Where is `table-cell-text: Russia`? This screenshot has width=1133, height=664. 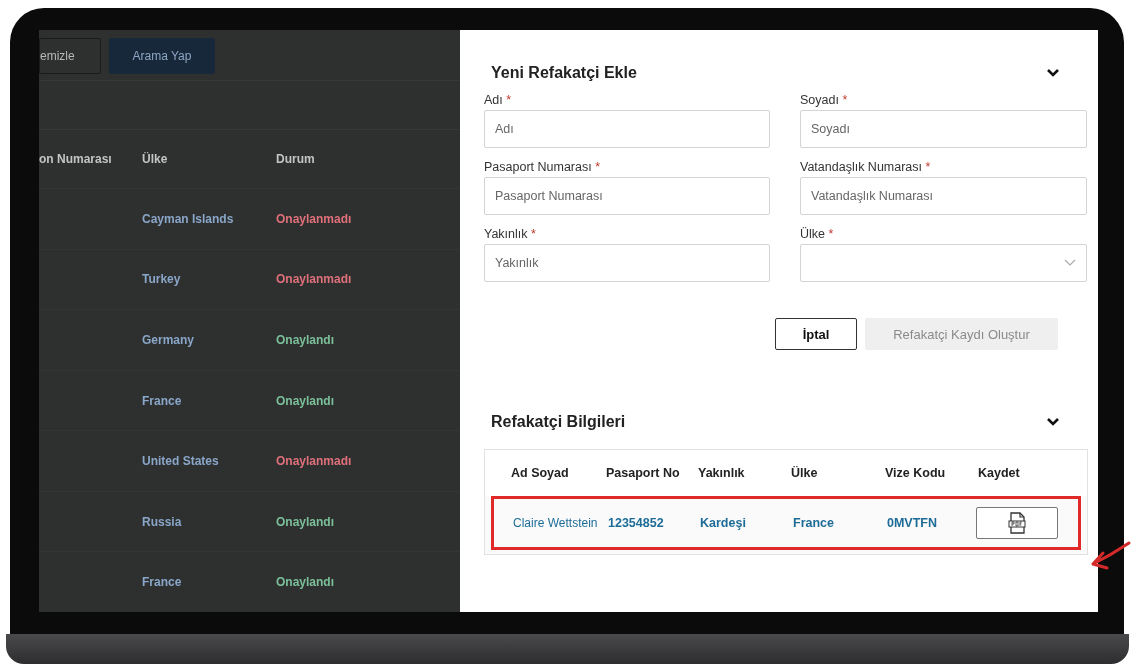 table-cell-text: Russia is located at coordinates (162, 521).